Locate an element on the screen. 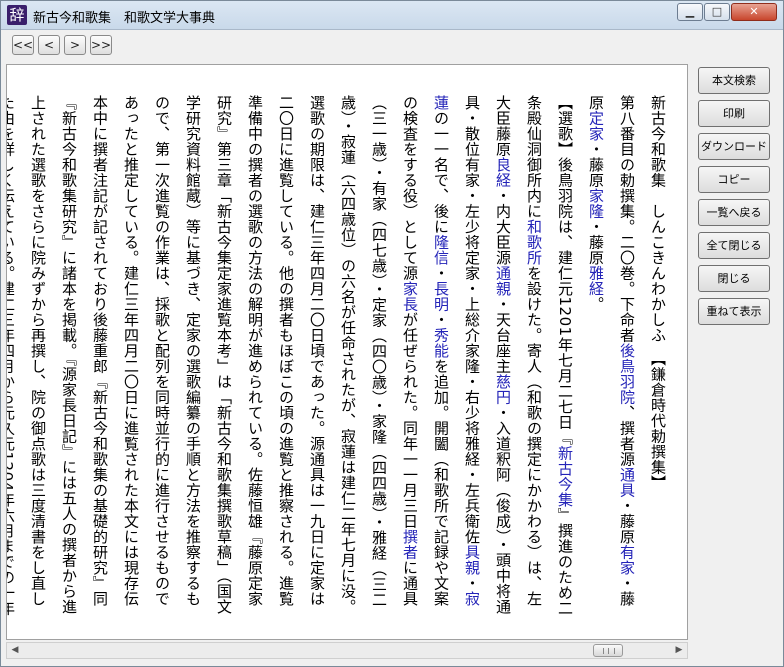 The width and height of the screenshot is (784, 667). text-run: ・天台座主 is located at coordinates (503, 335).